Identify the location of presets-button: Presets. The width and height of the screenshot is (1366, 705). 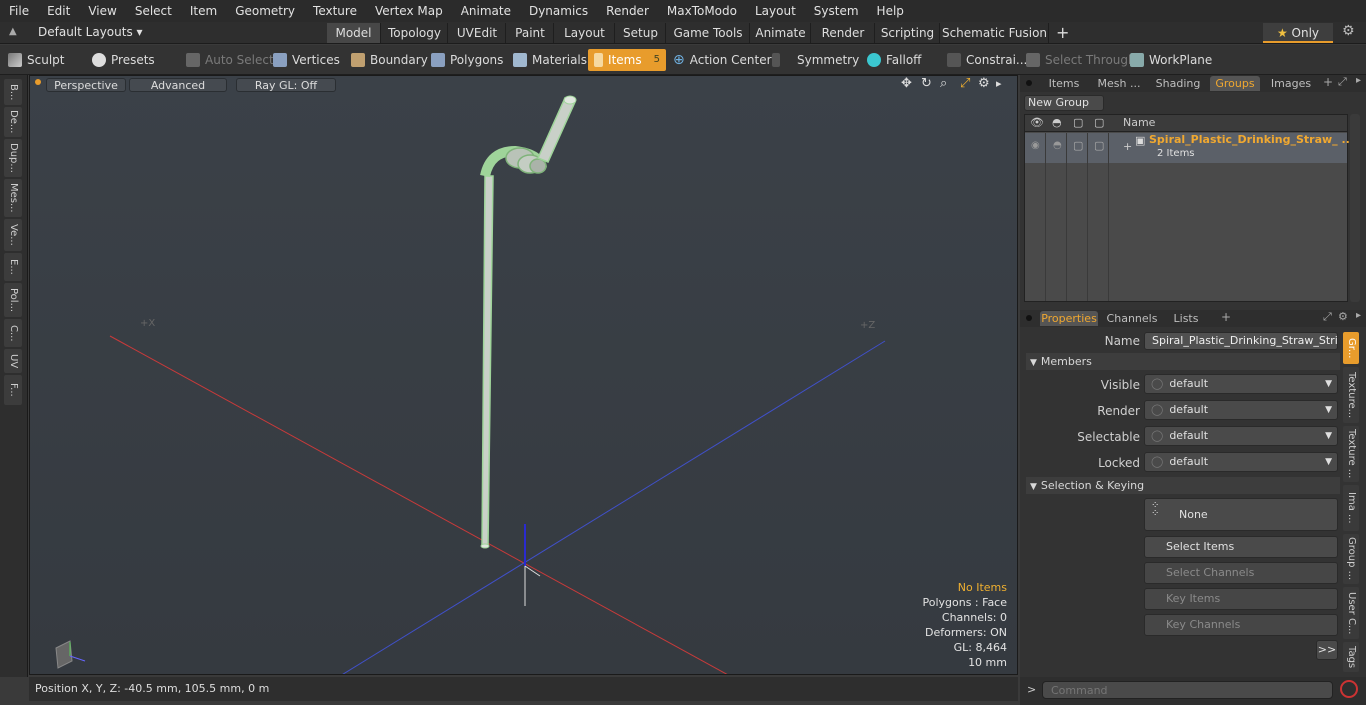
(123, 60).